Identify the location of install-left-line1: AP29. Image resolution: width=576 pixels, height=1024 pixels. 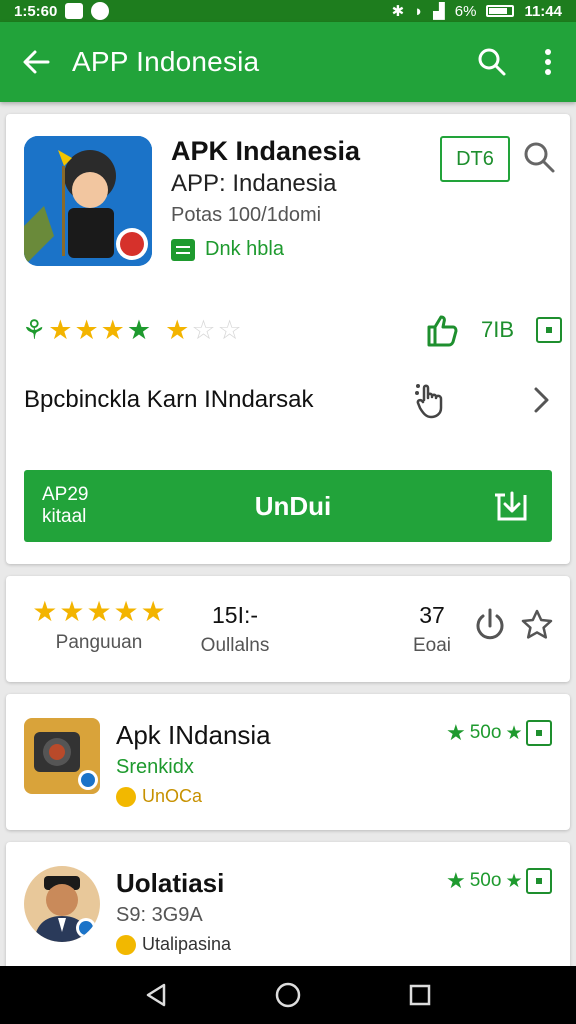
(65, 494).